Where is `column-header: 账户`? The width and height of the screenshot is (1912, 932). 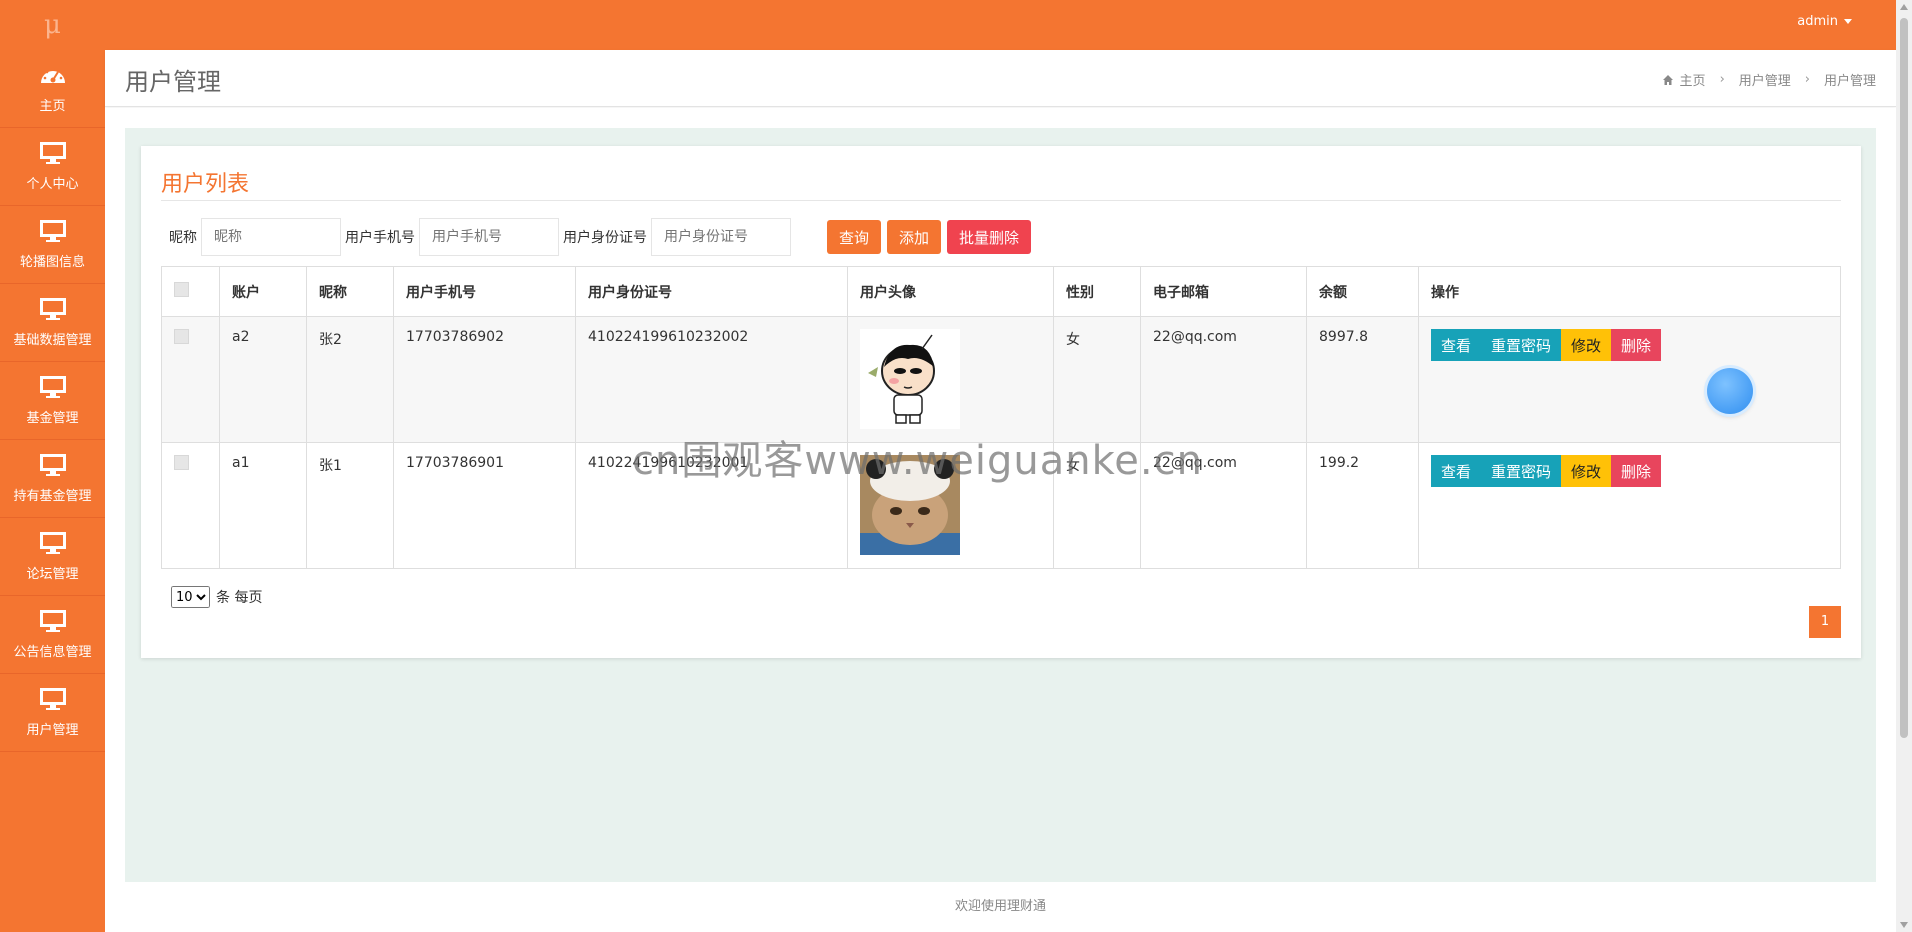 column-header: 账户 is located at coordinates (263, 291).